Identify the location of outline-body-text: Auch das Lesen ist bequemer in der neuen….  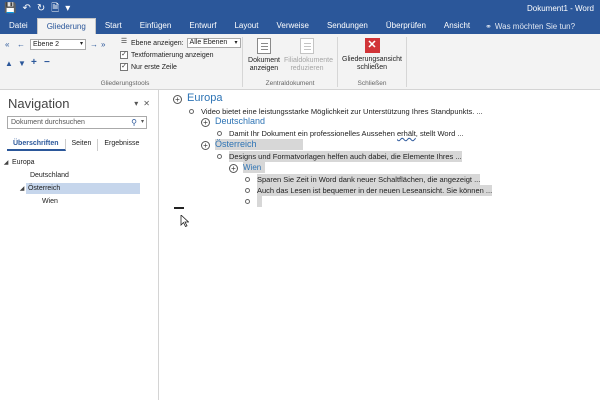
(375, 190).